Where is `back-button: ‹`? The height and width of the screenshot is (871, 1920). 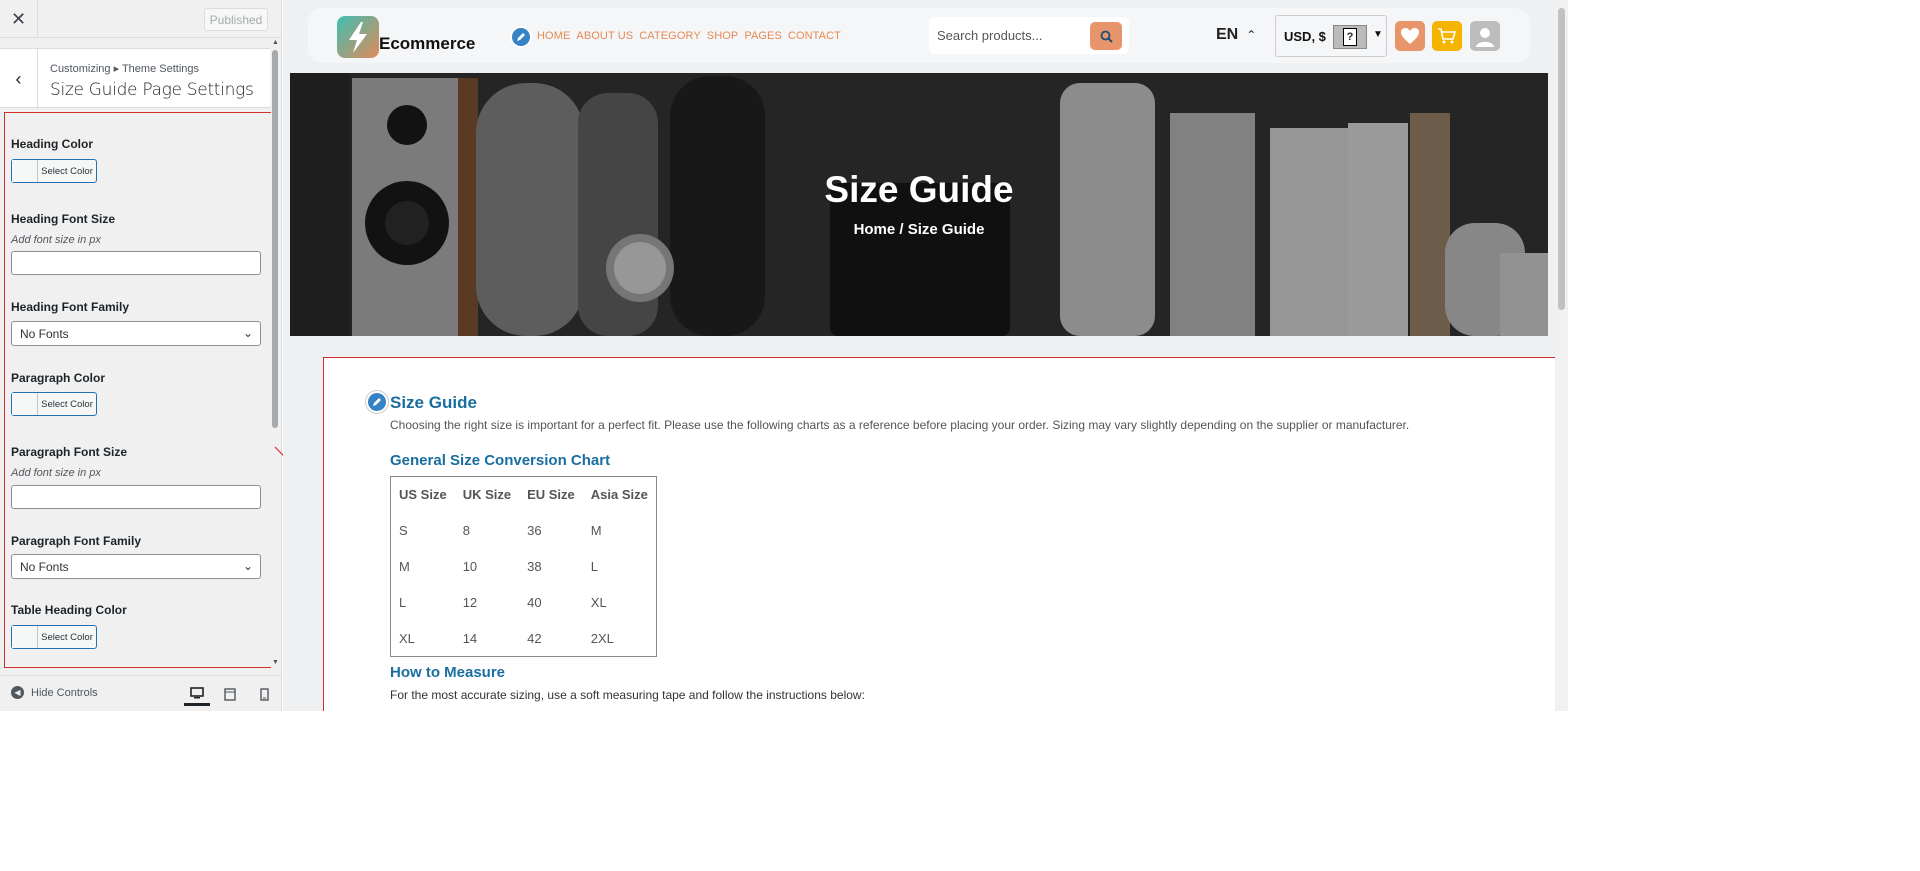 back-button: ‹ is located at coordinates (19, 79).